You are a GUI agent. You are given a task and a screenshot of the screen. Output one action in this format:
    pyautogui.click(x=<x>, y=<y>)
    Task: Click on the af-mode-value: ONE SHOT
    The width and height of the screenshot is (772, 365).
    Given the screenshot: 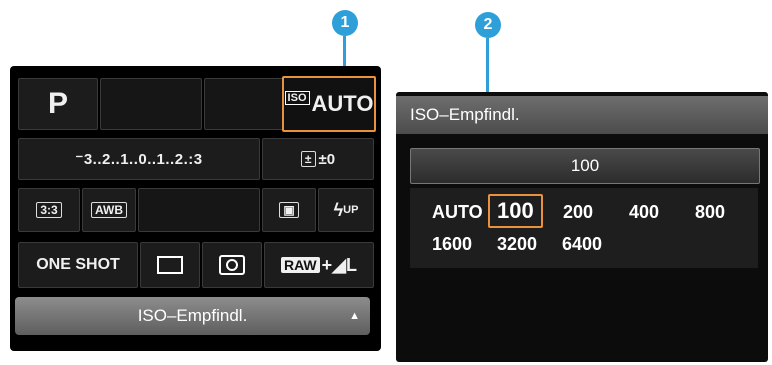 What is the action you would take?
    pyautogui.click(x=78, y=264)
    